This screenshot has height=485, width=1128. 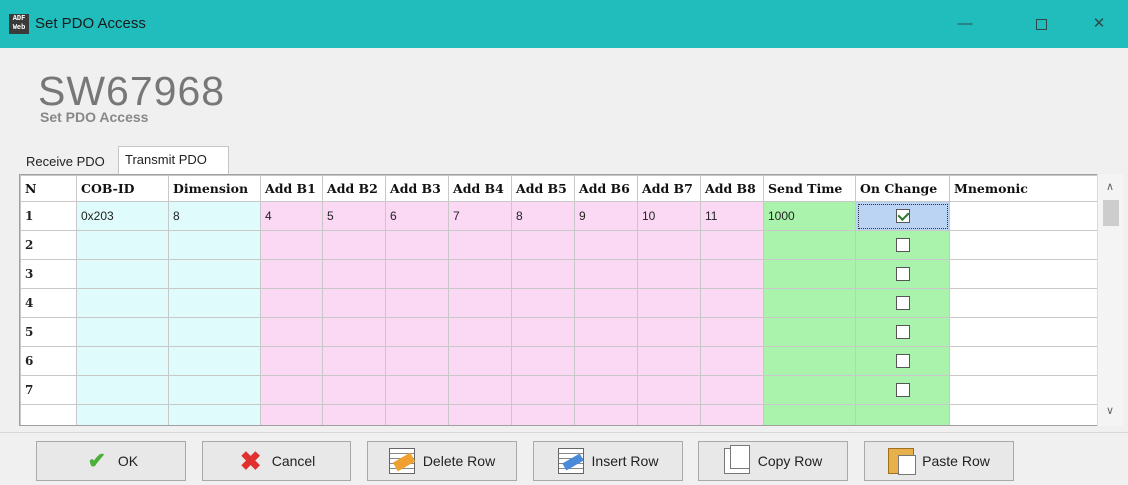 I want to click on add-b2-cell: 5, so click(x=354, y=216).